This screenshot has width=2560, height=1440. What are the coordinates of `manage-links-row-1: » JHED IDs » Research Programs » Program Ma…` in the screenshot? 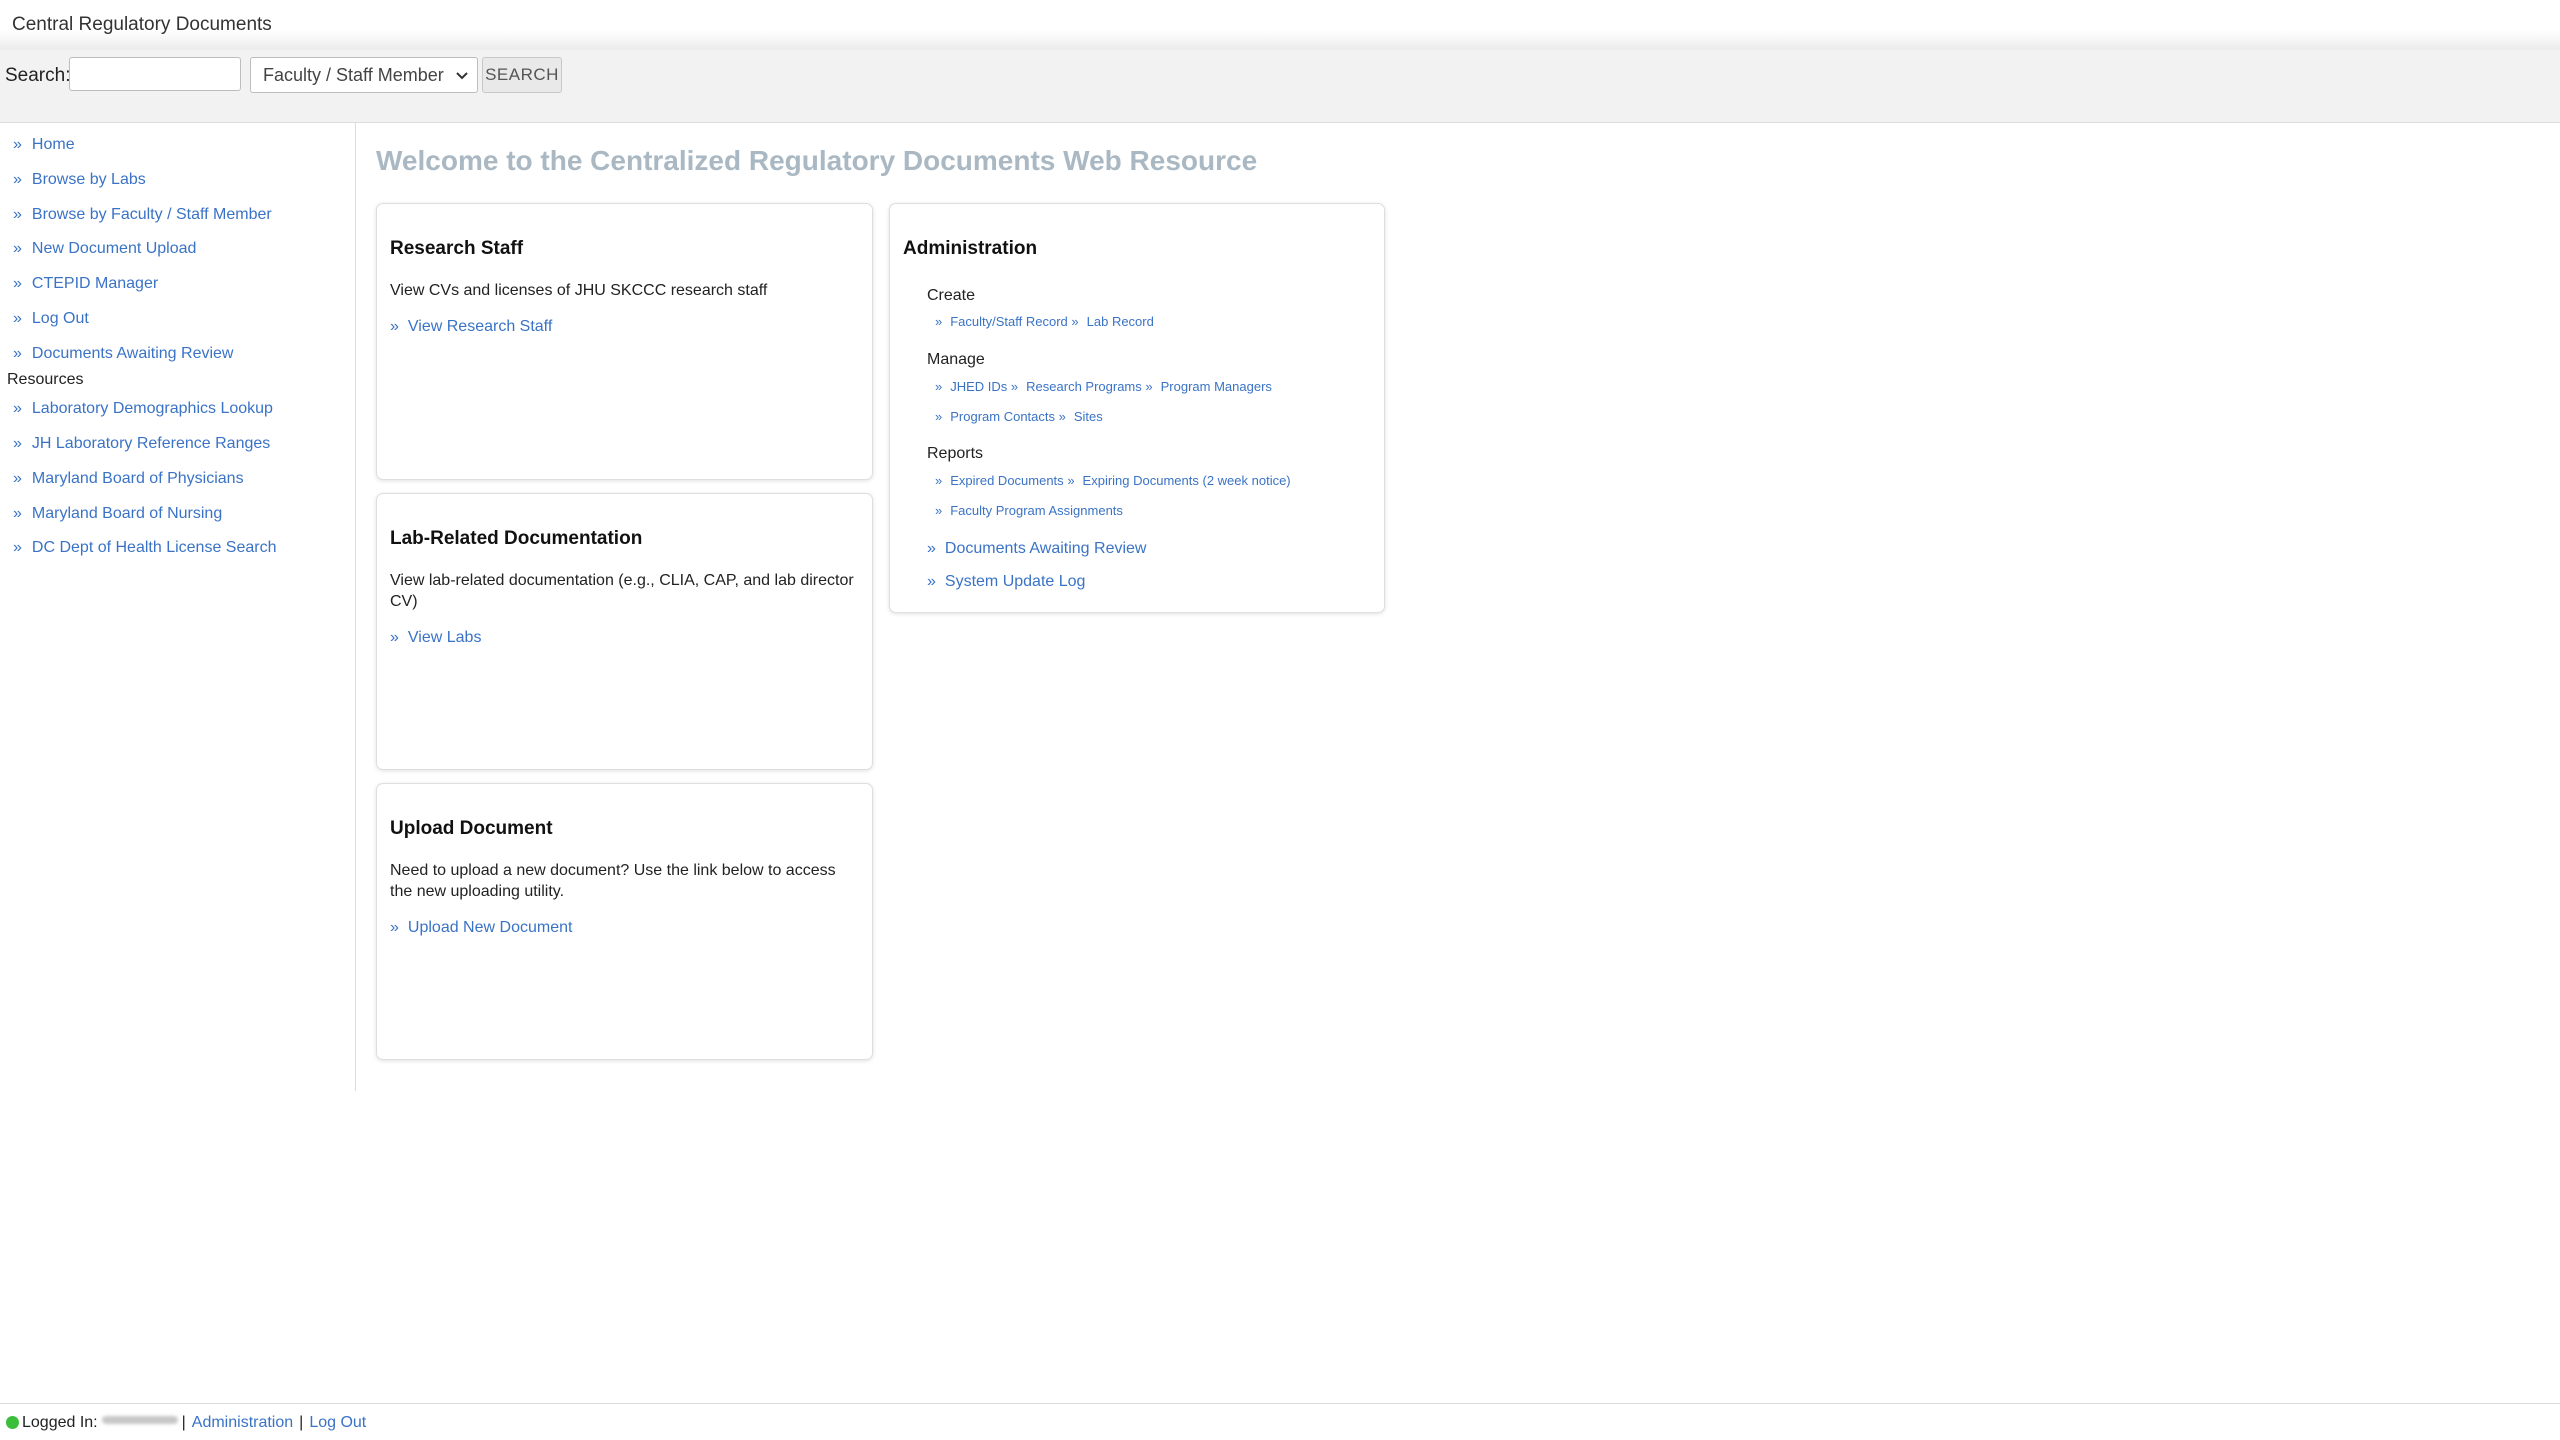 It's located at (1103, 386).